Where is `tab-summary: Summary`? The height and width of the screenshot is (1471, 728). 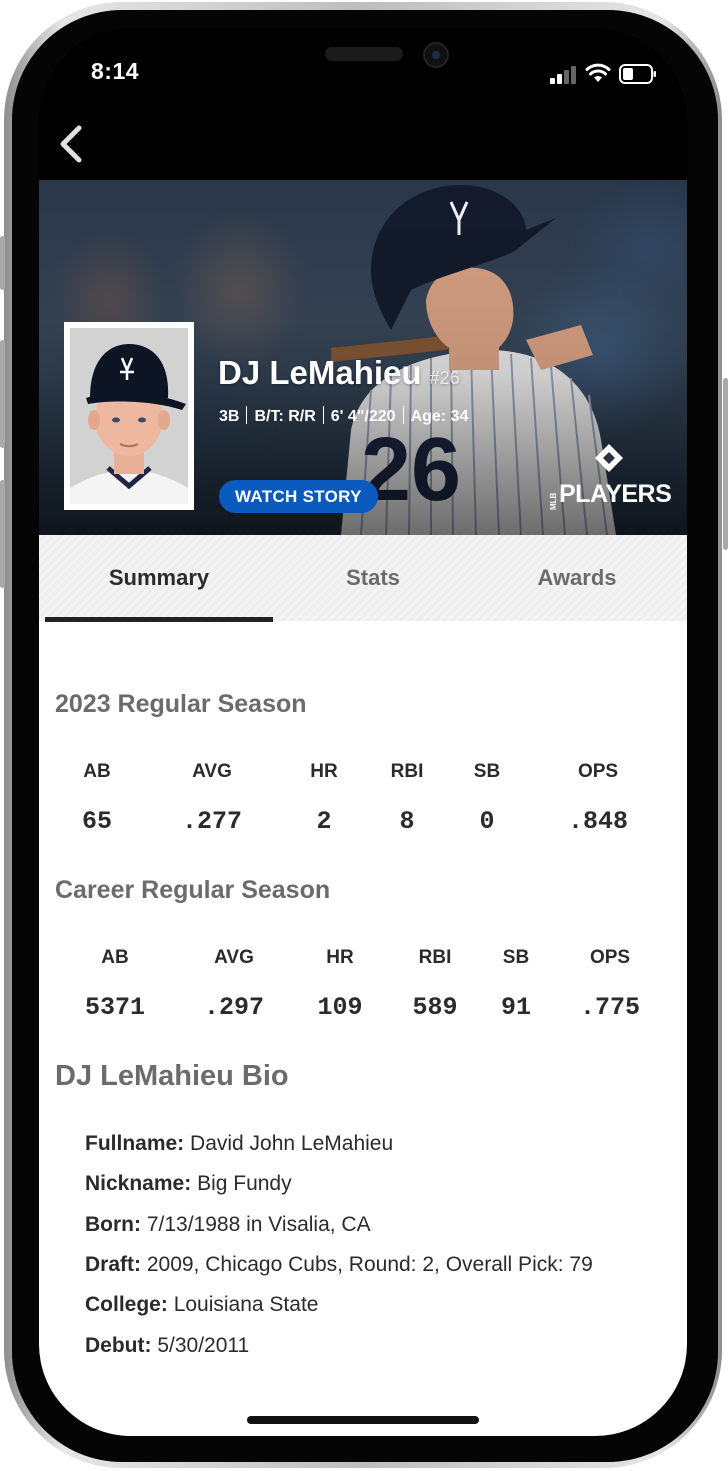
tab-summary: Summary is located at coordinates (159, 578).